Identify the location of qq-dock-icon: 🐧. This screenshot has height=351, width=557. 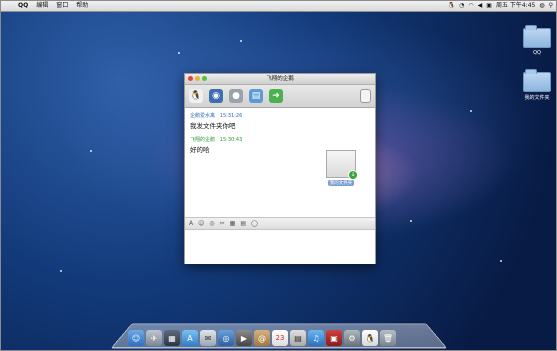
(370, 338).